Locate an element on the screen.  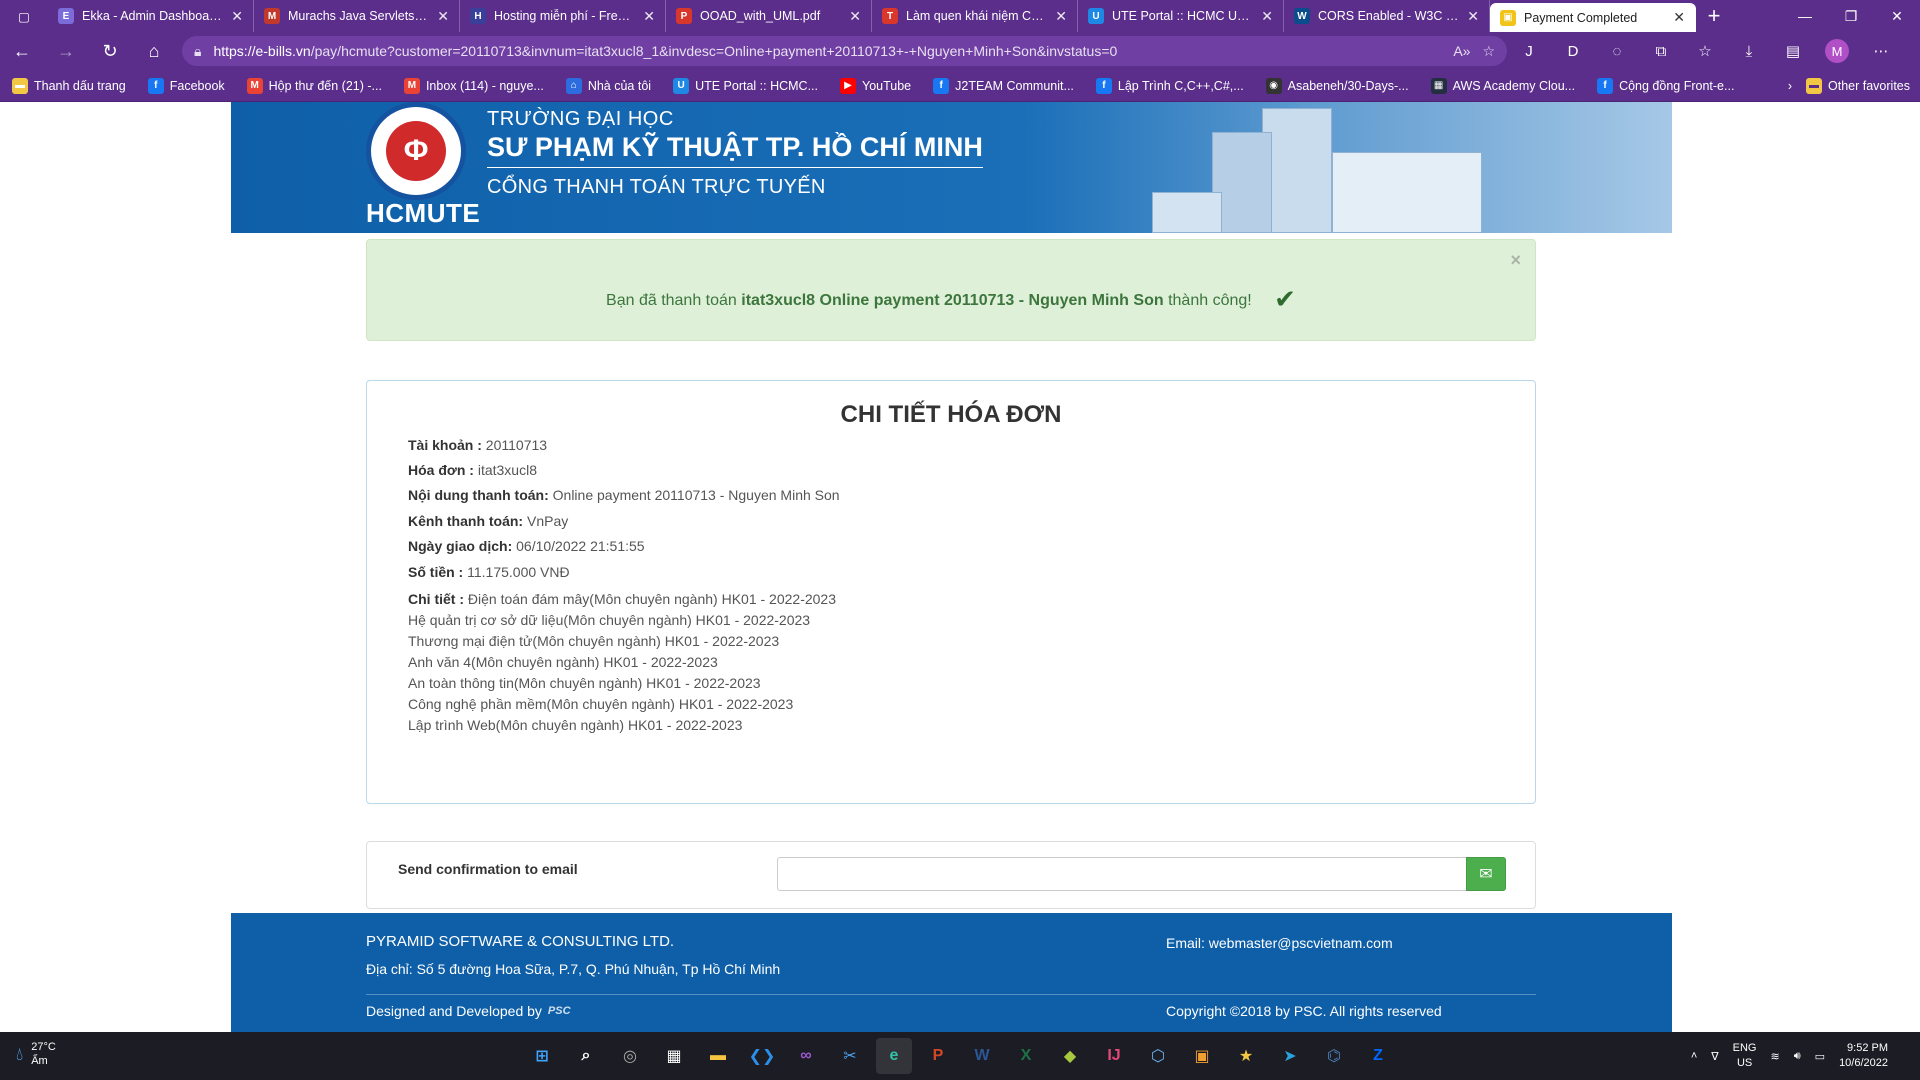
weather-widget: 💧︎ 27°C Ẩm is located at coordinates (36, 1054).